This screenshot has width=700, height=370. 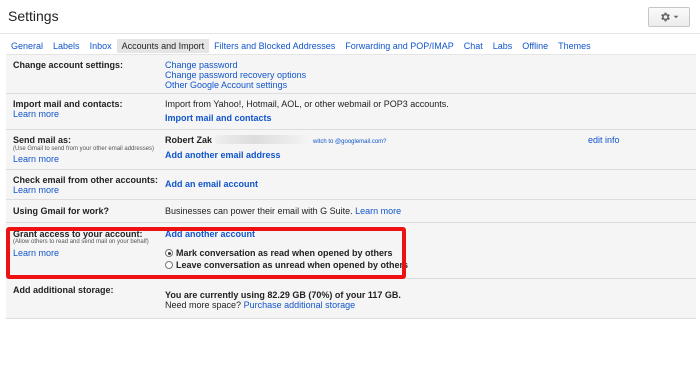 I want to click on header-divider, so click(x=350, y=33).